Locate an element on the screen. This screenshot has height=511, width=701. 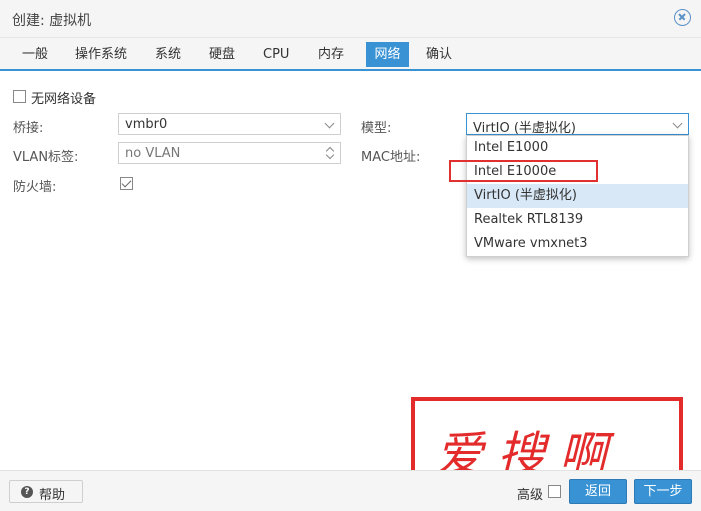
mac-label: MAC地址: is located at coordinates (391, 157).